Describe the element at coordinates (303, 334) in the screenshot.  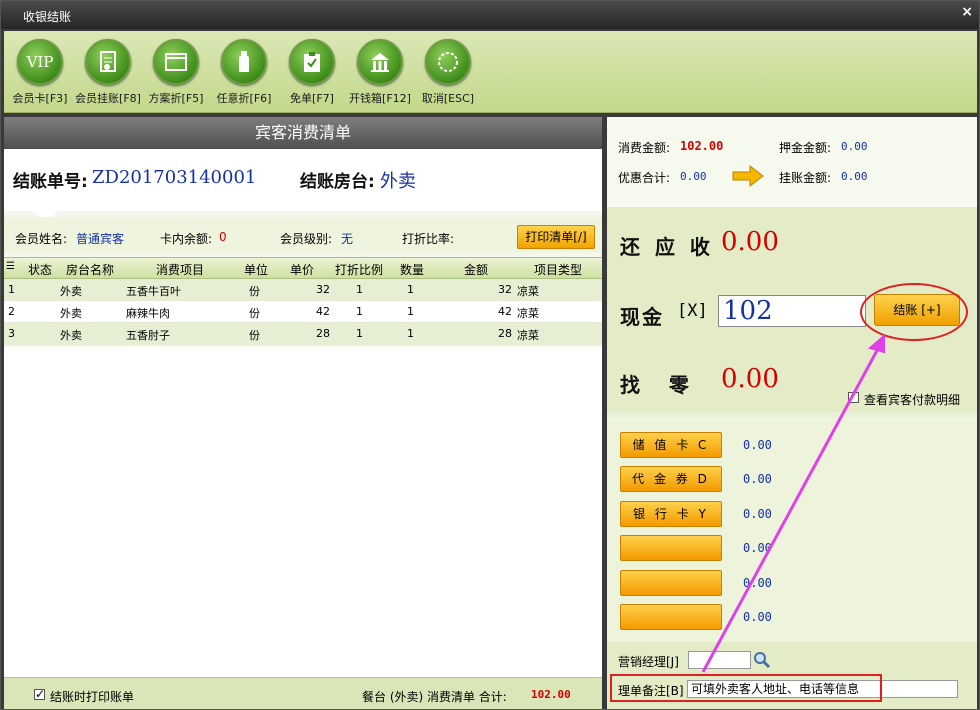
I see `table-row: 3 外卖 五香肘子 份 28 1 1 28 凉菜` at that location.